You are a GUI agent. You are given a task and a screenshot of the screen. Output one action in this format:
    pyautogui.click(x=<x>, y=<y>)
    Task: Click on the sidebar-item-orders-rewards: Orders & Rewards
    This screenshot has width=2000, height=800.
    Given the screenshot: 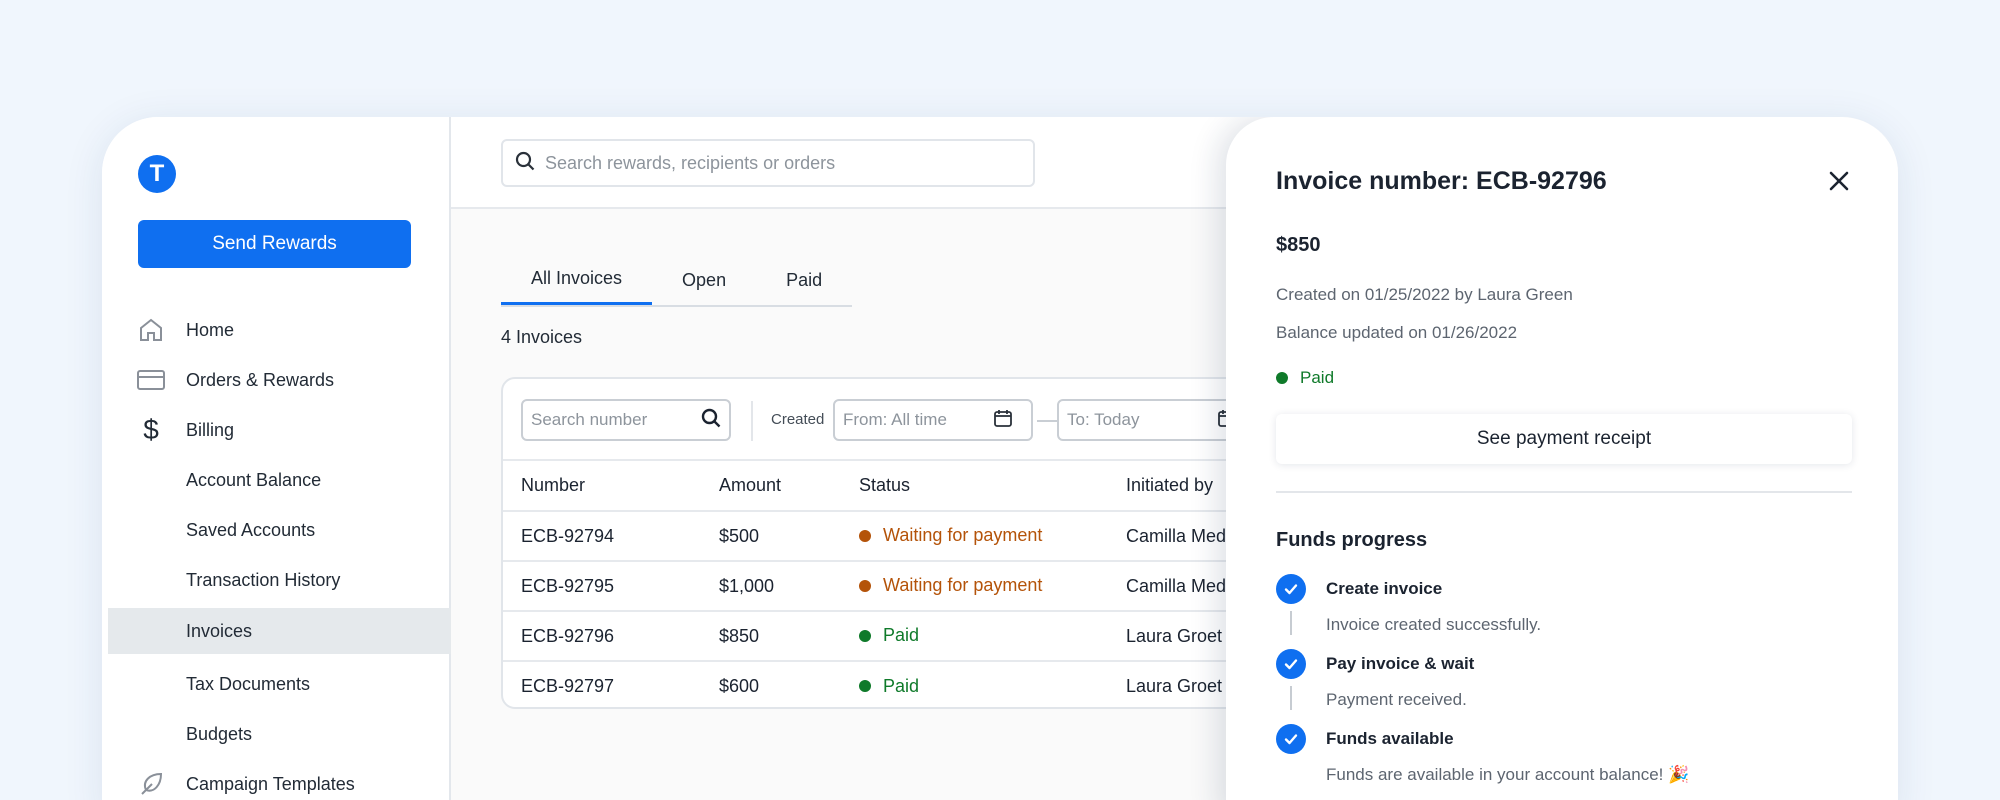 What is the action you would take?
    pyautogui.click(x=279, y=380)
    